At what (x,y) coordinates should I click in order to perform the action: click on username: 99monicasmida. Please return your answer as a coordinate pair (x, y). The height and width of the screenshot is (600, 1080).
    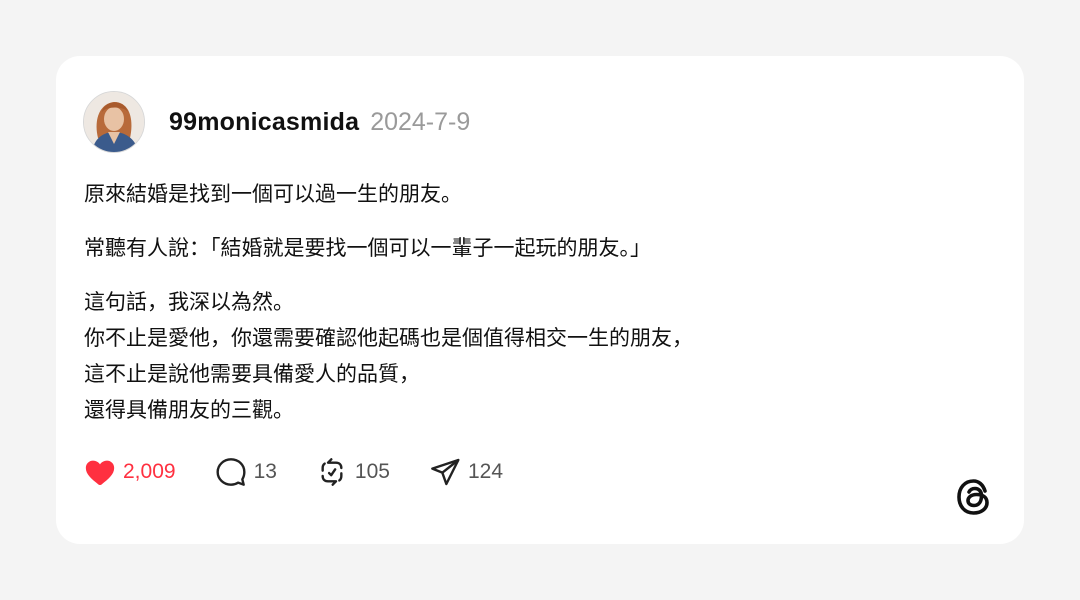
    Looking at the image, I should click on (264, 122).